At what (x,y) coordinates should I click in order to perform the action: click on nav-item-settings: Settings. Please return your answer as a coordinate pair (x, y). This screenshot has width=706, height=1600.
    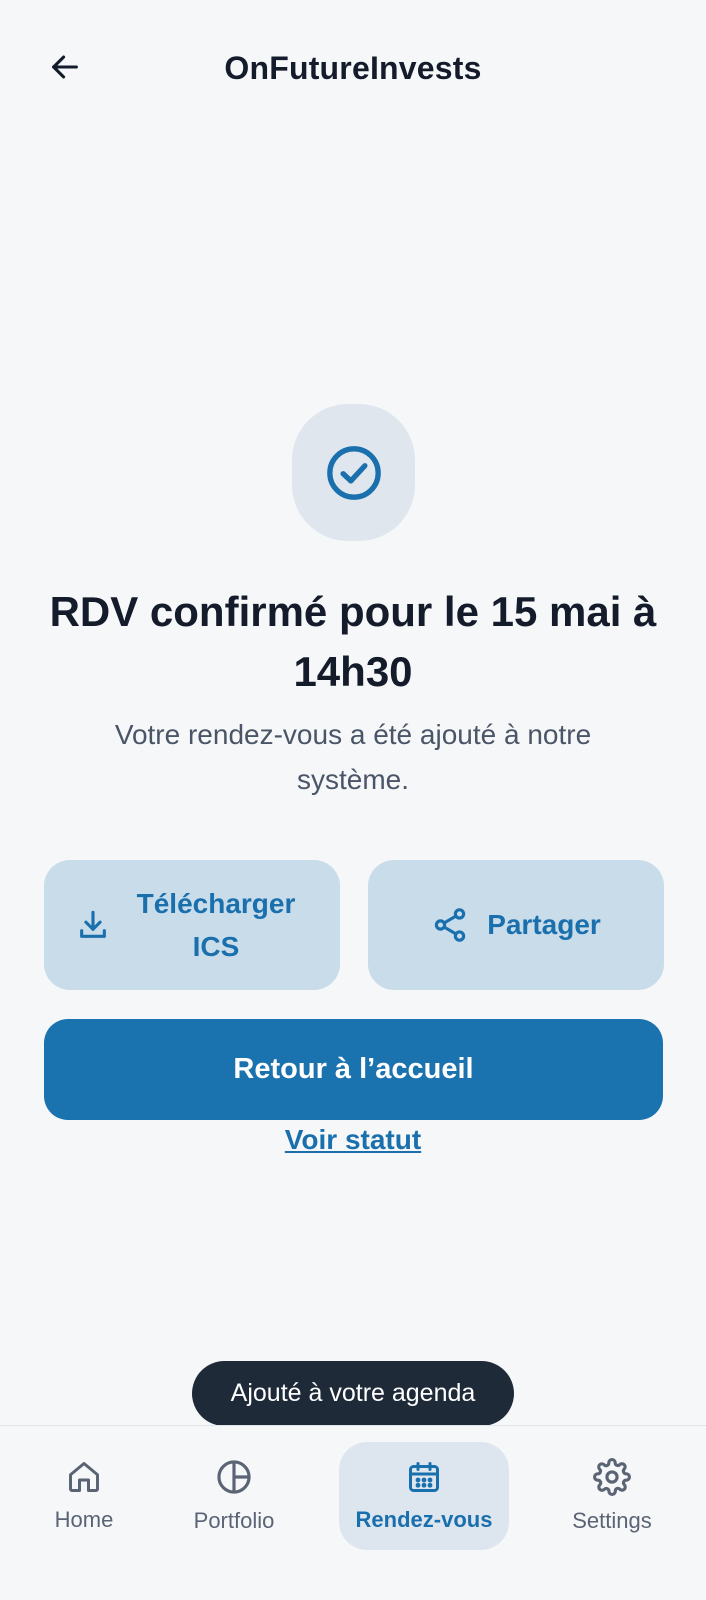
    Looking at the image, I should click on (612, 1496).